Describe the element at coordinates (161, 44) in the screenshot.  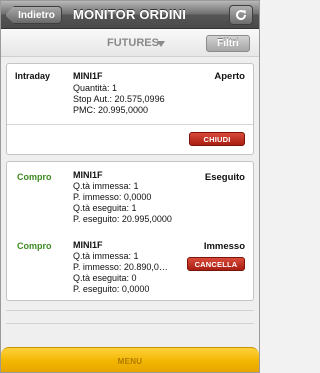
I see `chevron-down-icon` at that location.